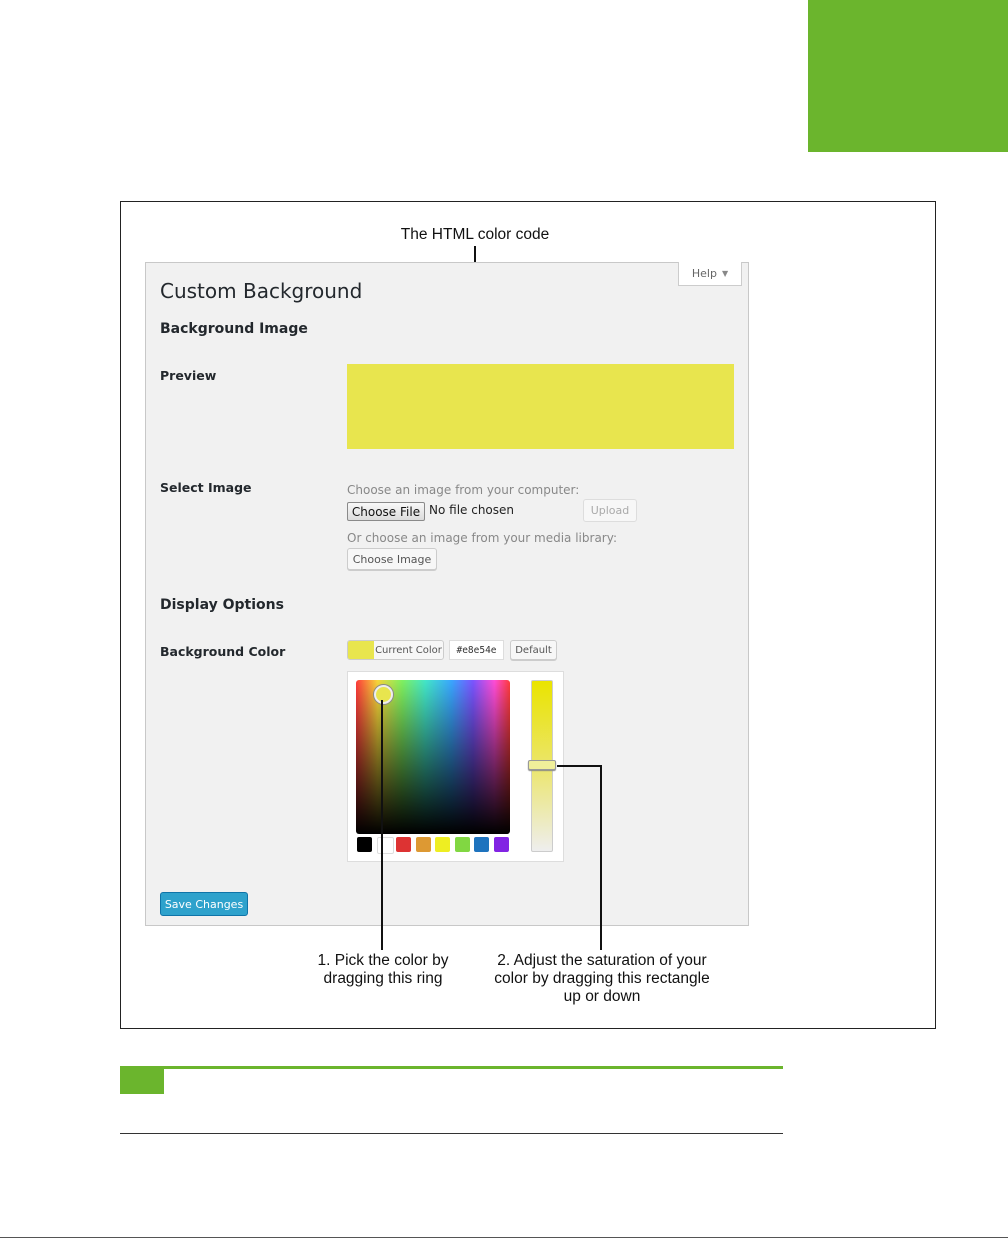  What do you see at coordinates (725, 273) in the screenshot?
I see `caret-down-icon: ▼` at bounding box center [725, 273].